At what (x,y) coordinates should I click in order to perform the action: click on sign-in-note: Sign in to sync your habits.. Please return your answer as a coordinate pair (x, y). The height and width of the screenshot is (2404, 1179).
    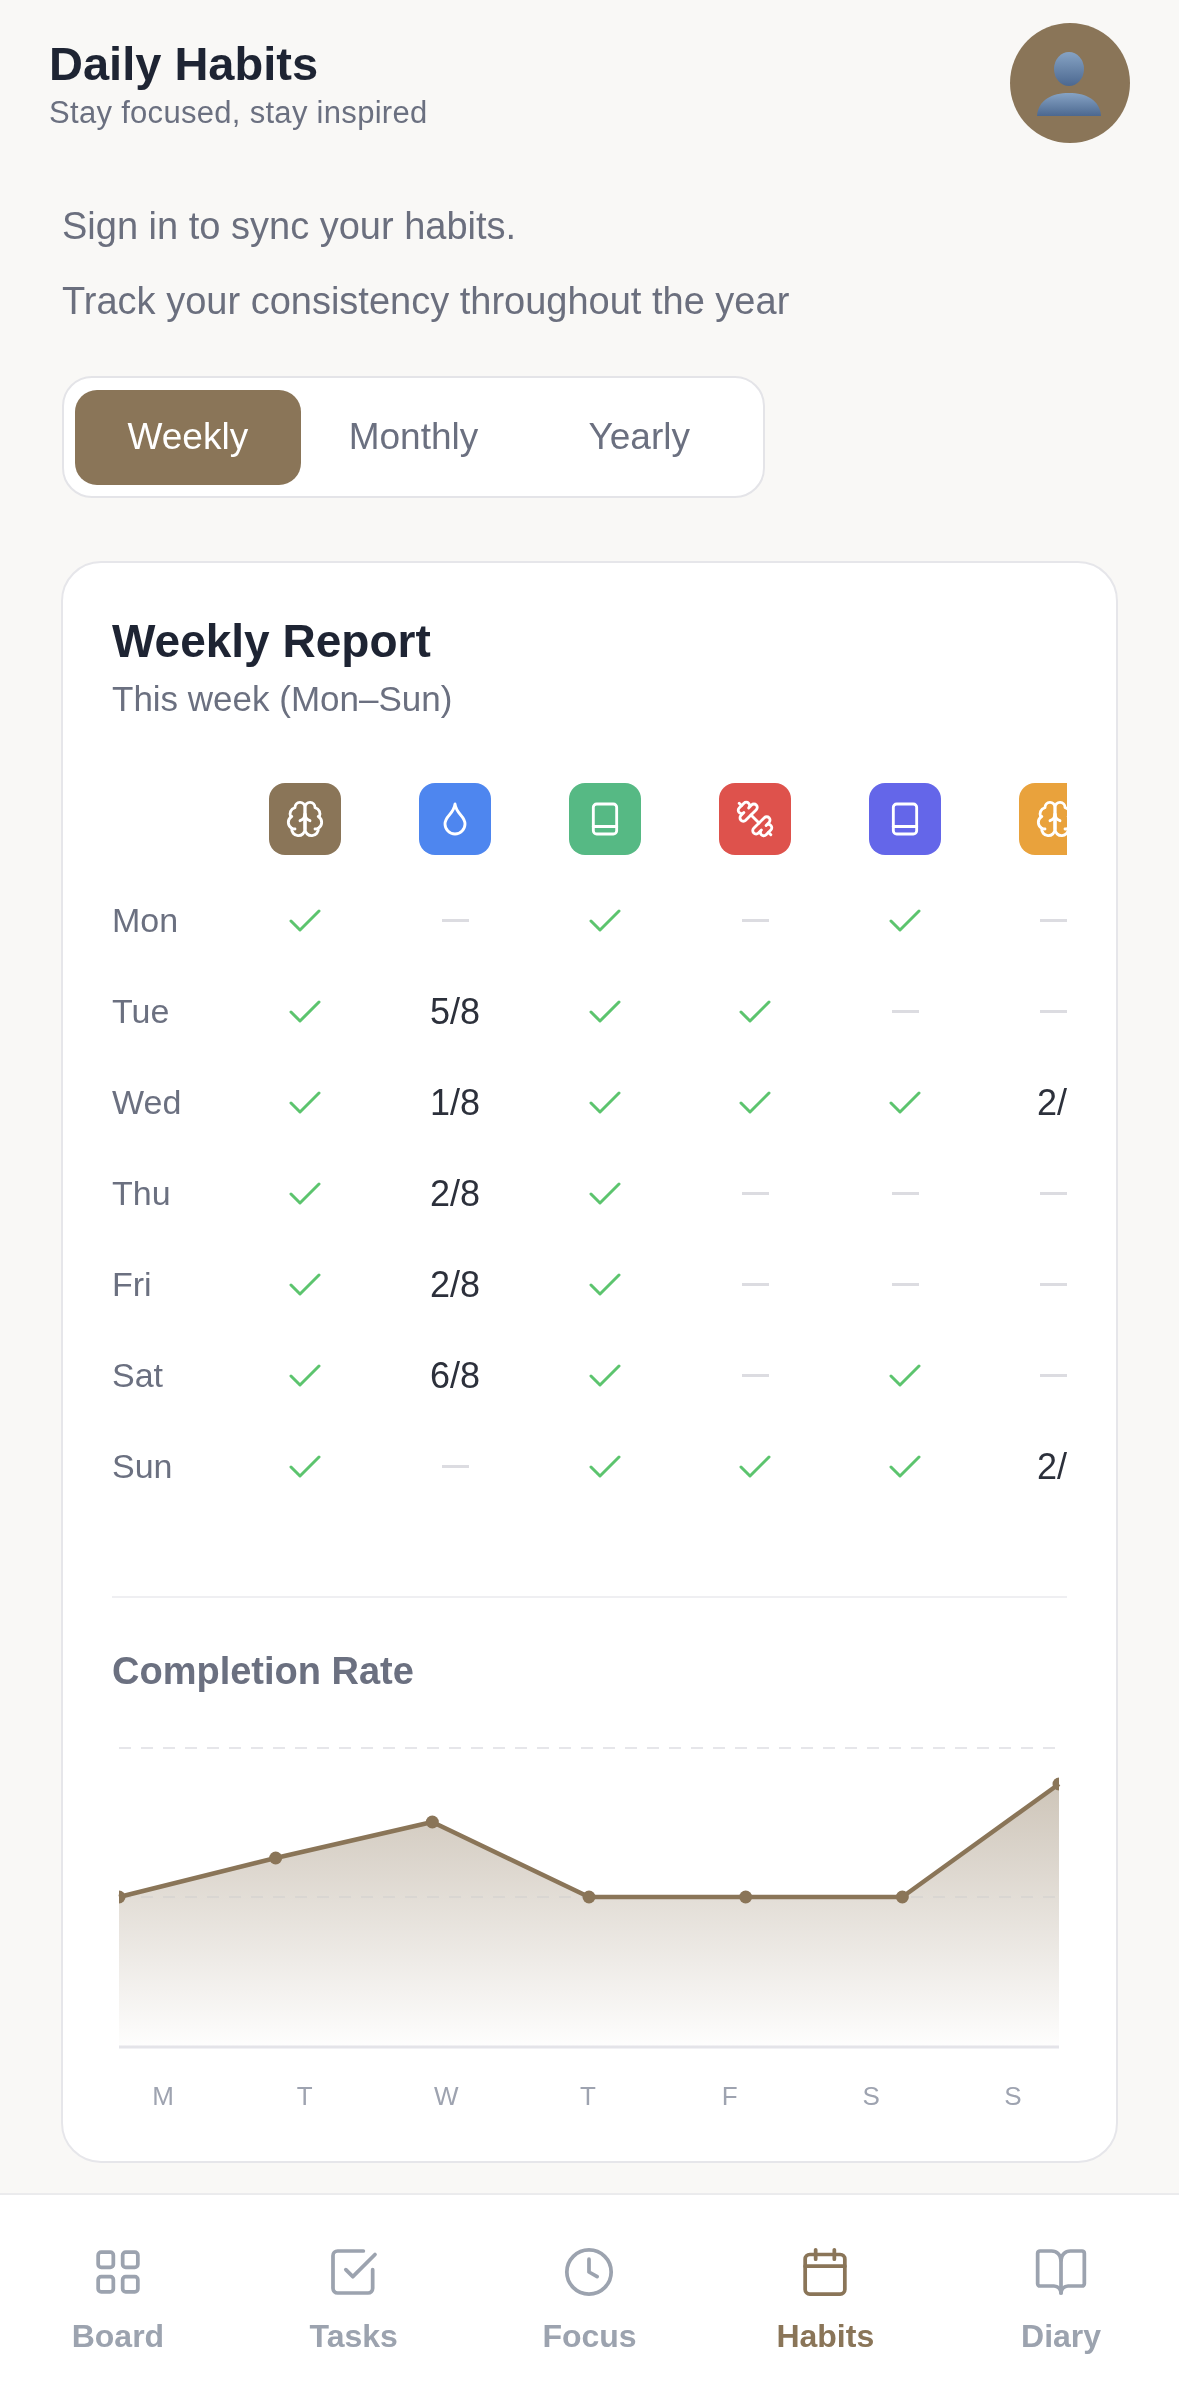
    Looking at the image, I should click on (289, 226).